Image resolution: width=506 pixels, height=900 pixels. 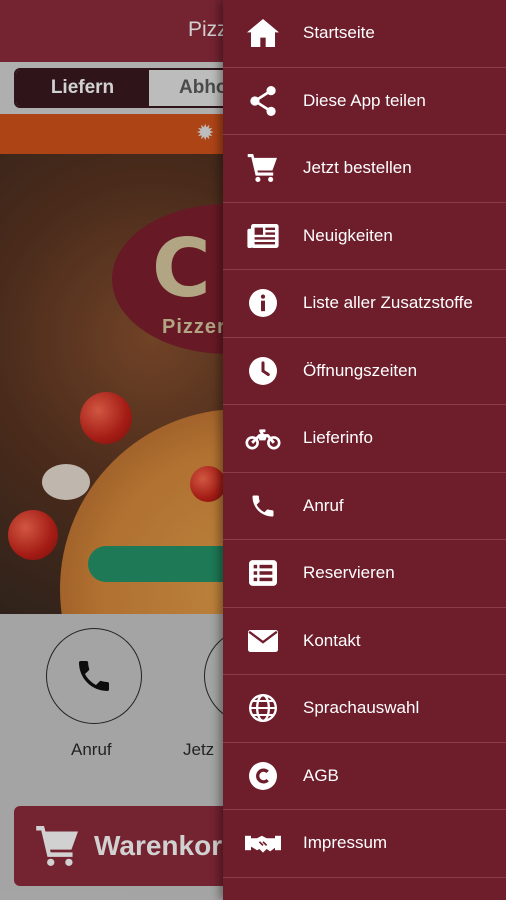 What do you see at coordinates (364, 776) in the screenshot?
I see `menu-item-terms: AGB` at bounding box center [364, 776].